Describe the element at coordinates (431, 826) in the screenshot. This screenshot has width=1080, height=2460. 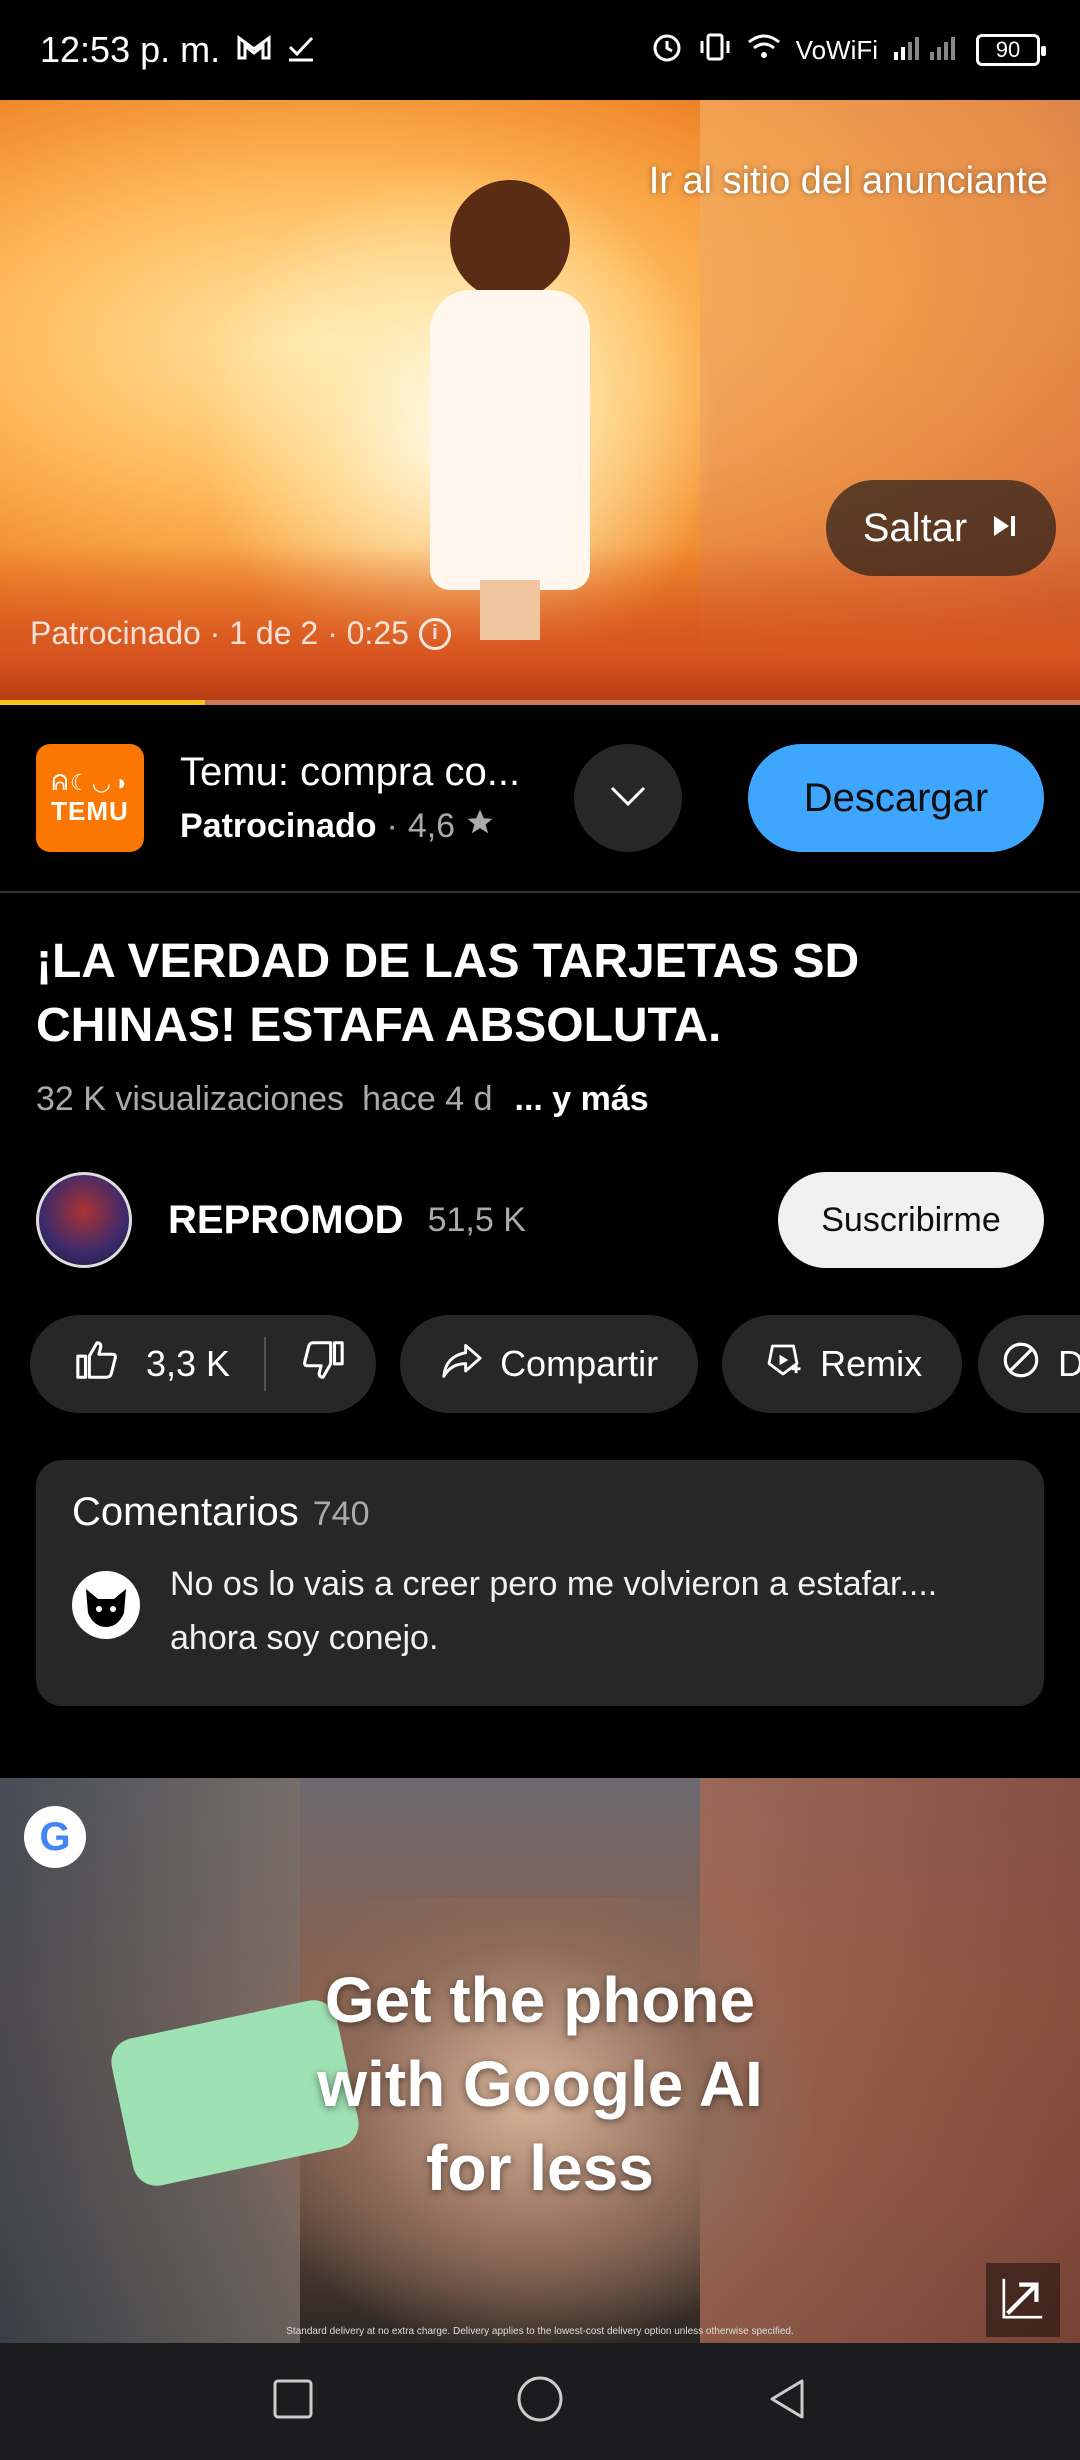
I see `ad-rating: 4,6` at that location.